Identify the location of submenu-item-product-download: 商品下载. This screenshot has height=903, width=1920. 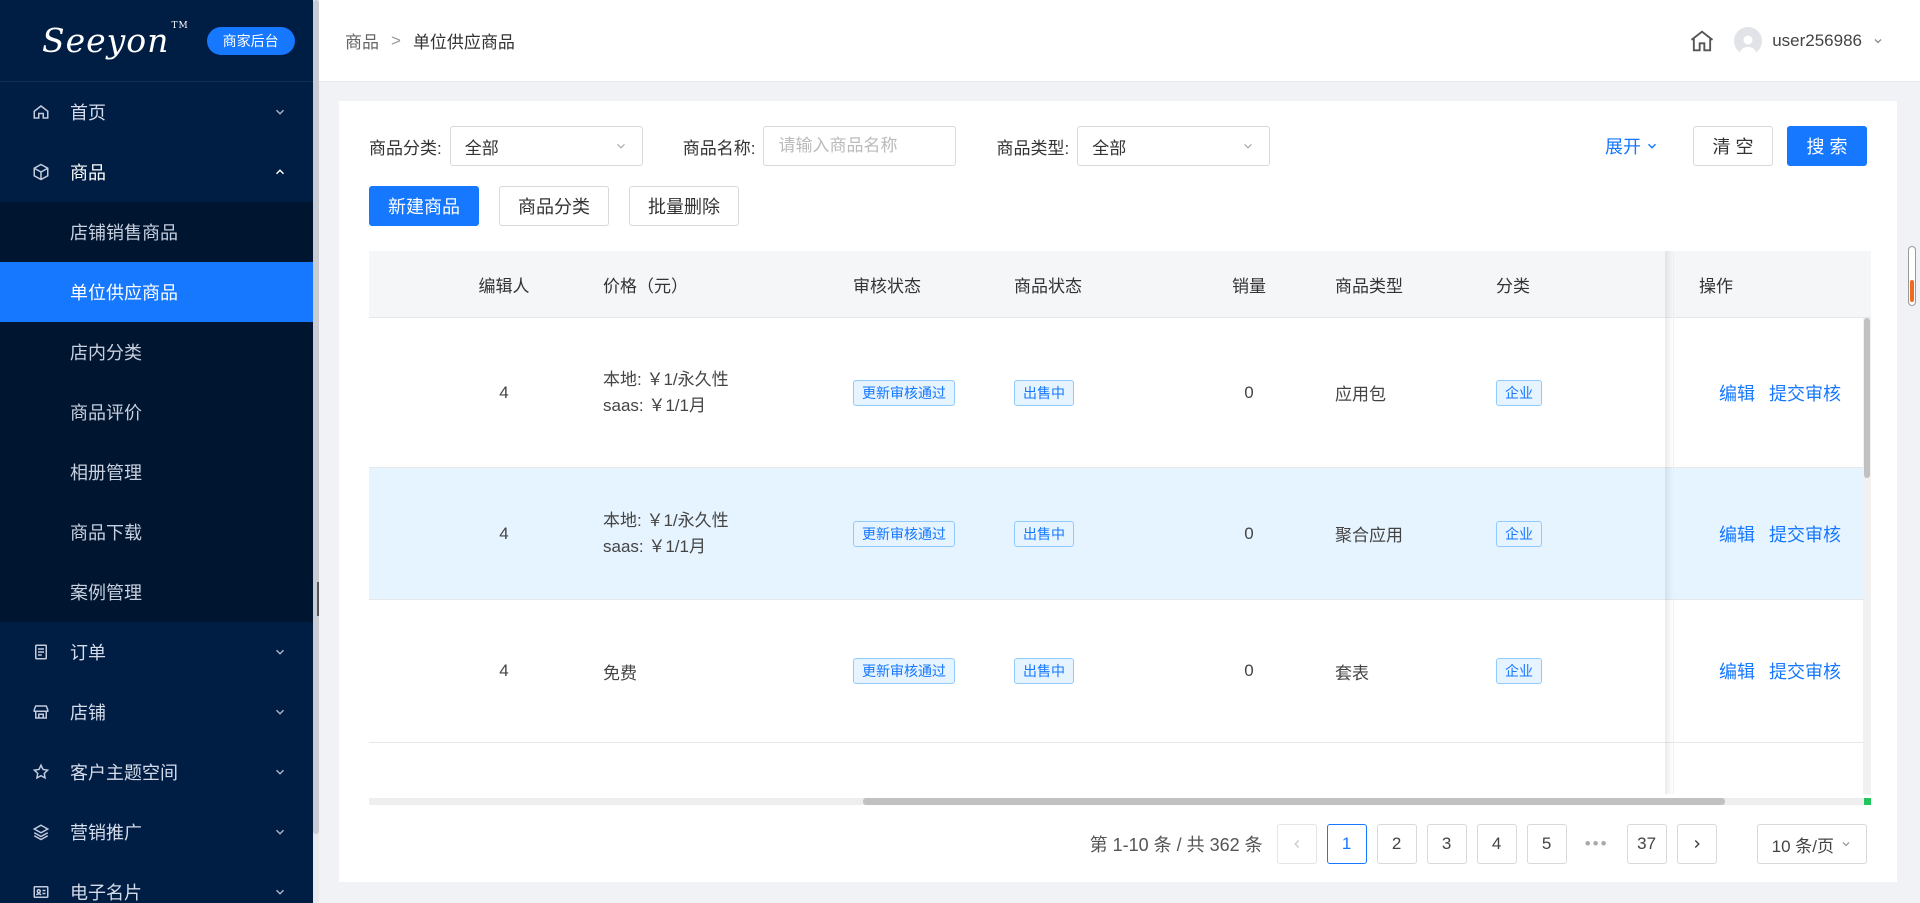
(156, 532).